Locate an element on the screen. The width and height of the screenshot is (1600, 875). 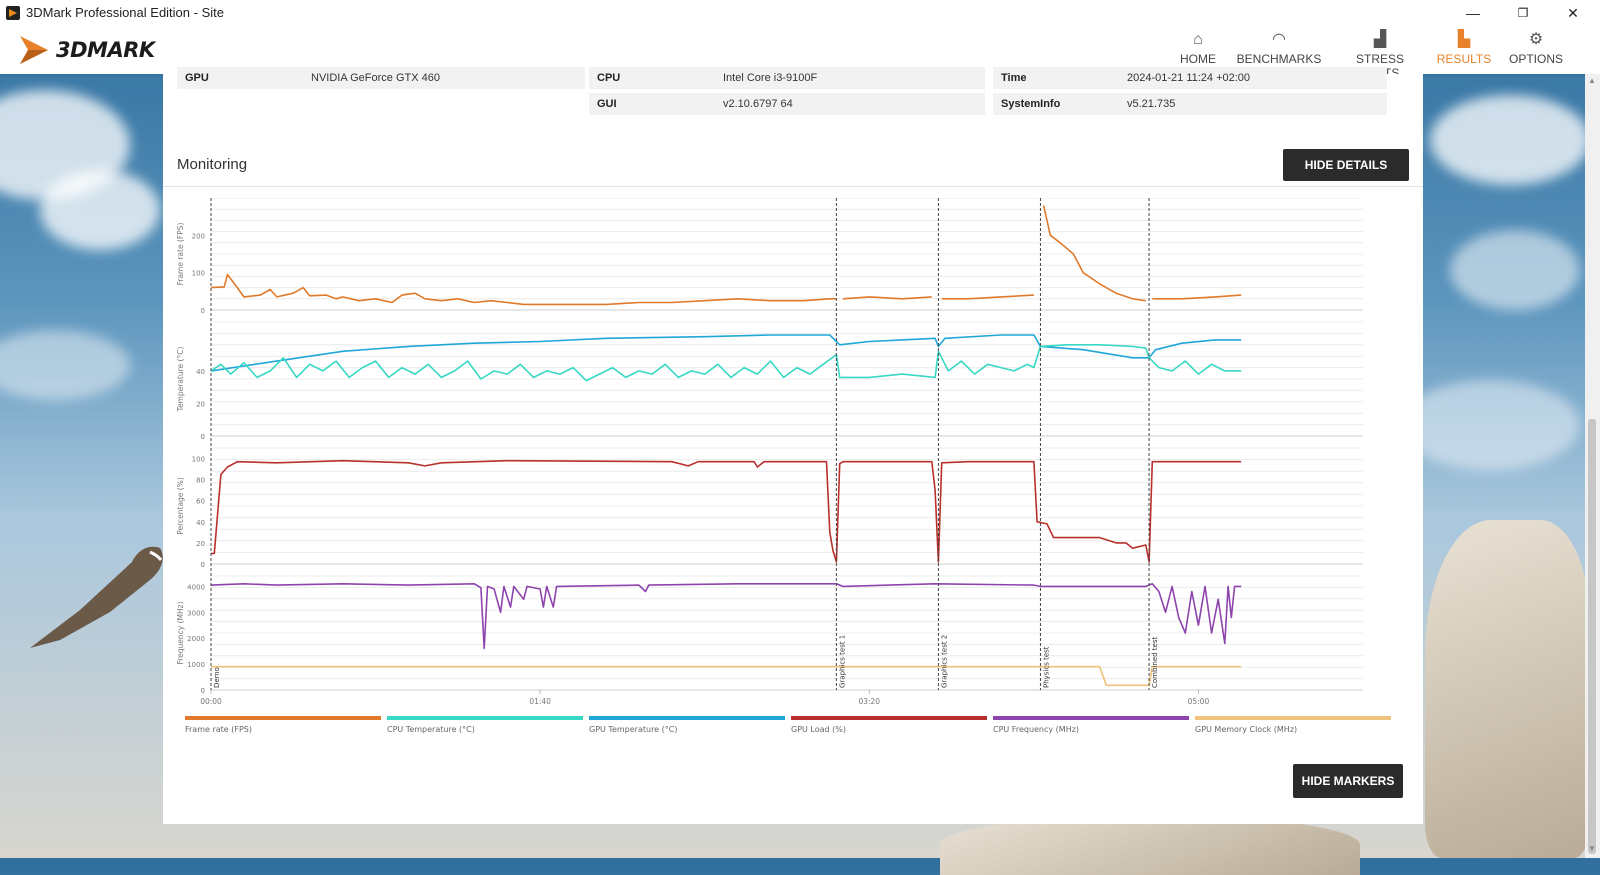
test-marker-label: Demo is located at coordinates (217, 677).